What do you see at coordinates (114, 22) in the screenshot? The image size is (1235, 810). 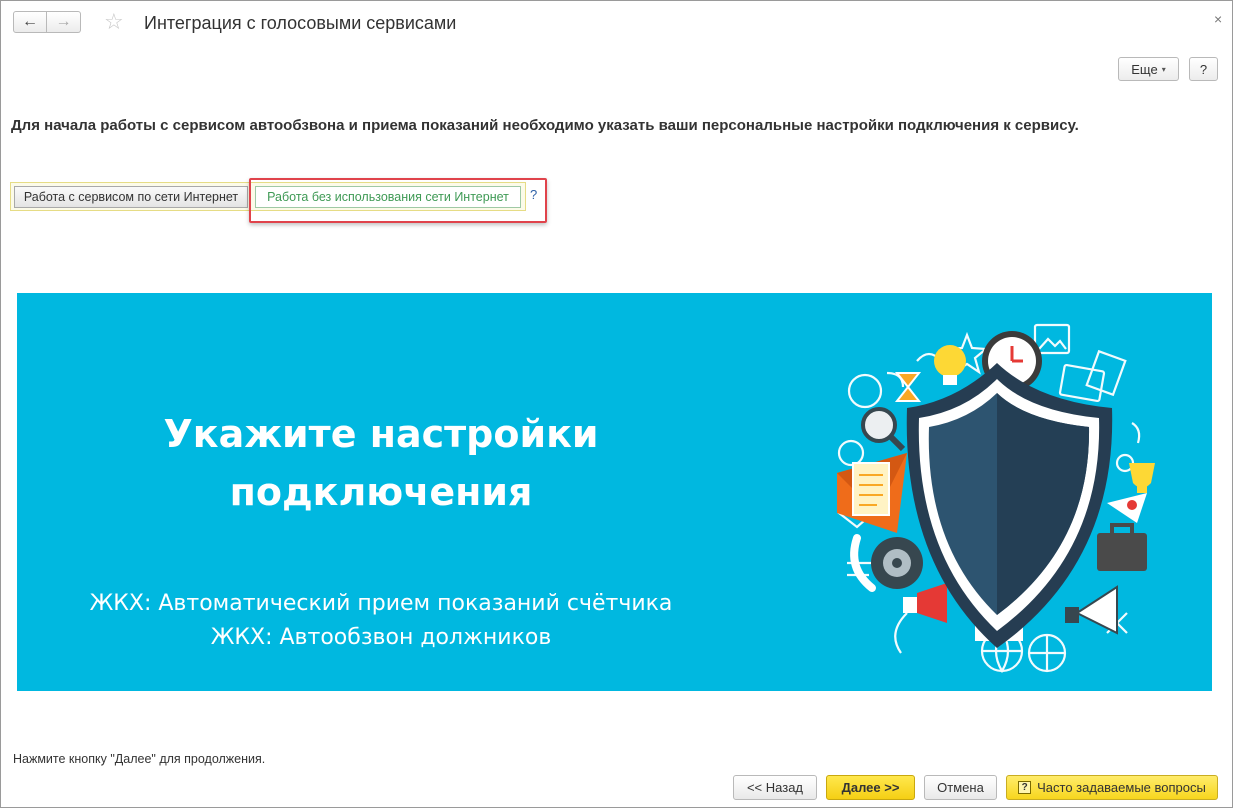 I see `favorite-star-icon: ☆` at bounding box center [114, 22].